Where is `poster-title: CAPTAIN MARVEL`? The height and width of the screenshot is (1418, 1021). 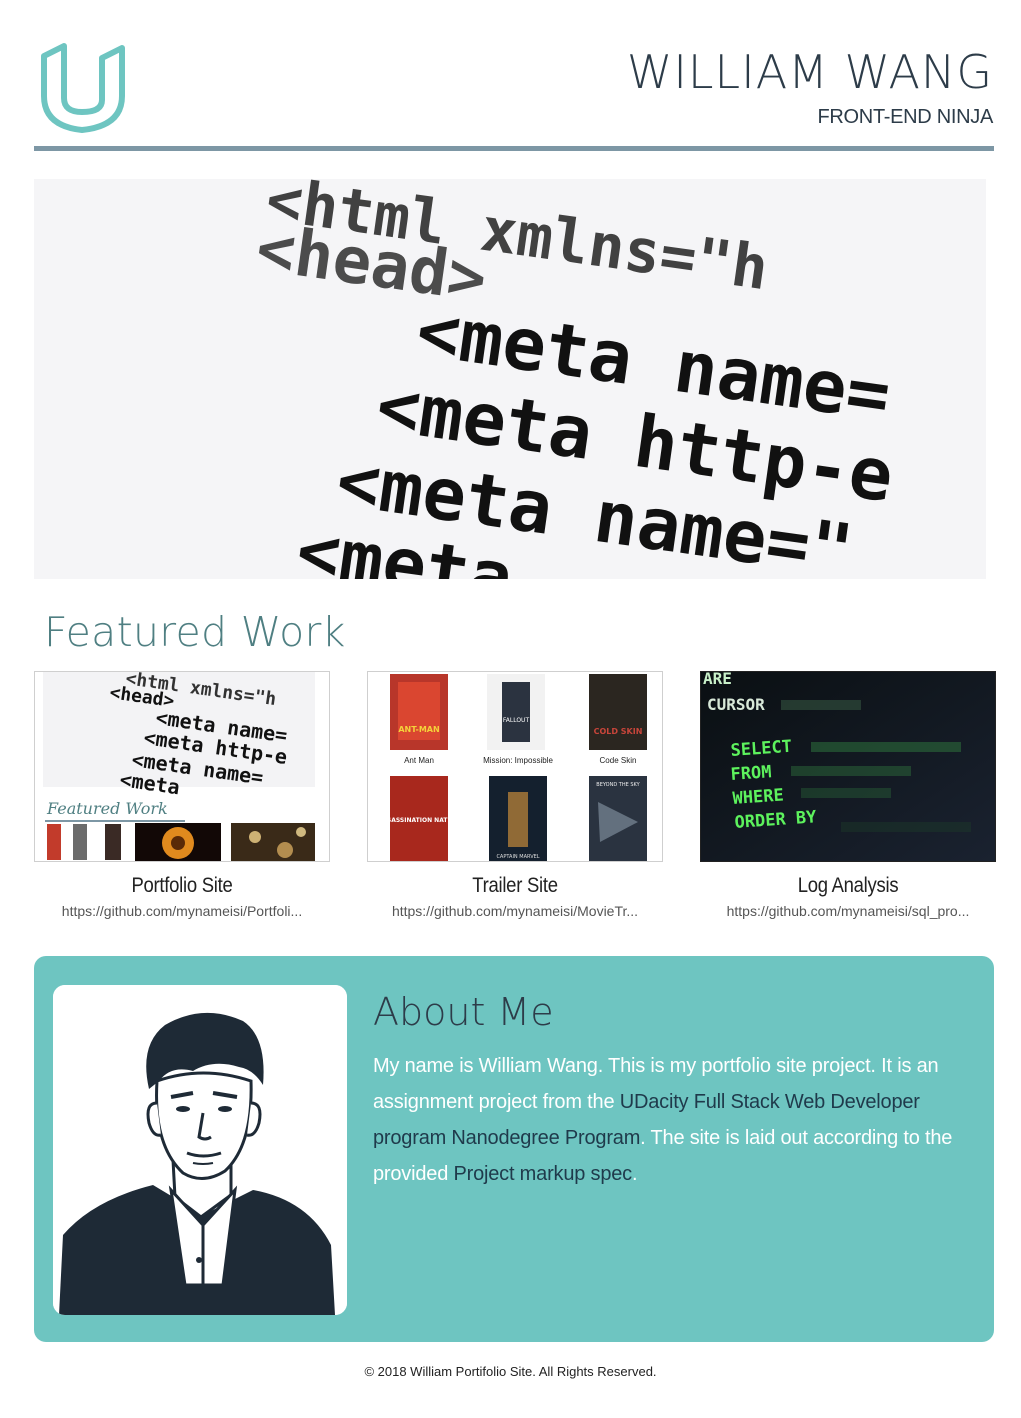 poster-title: CAPTAIN MARVEL is located at coordinates (517, 857).